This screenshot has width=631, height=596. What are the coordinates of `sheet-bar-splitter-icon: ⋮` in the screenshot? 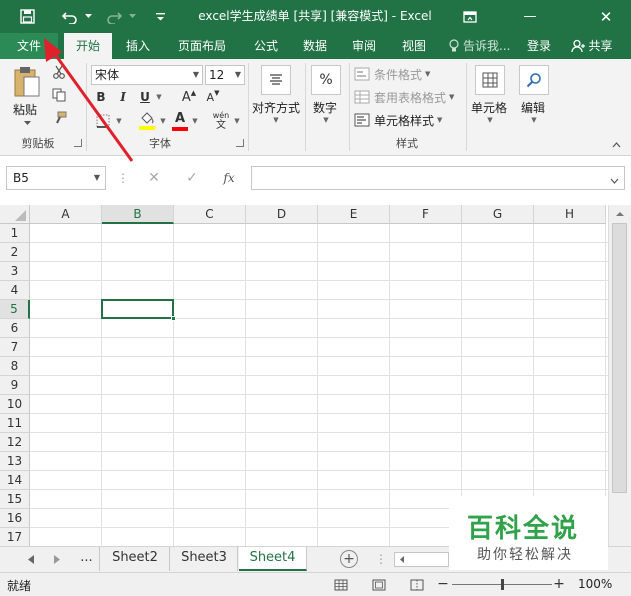 It's located at (381, 559).